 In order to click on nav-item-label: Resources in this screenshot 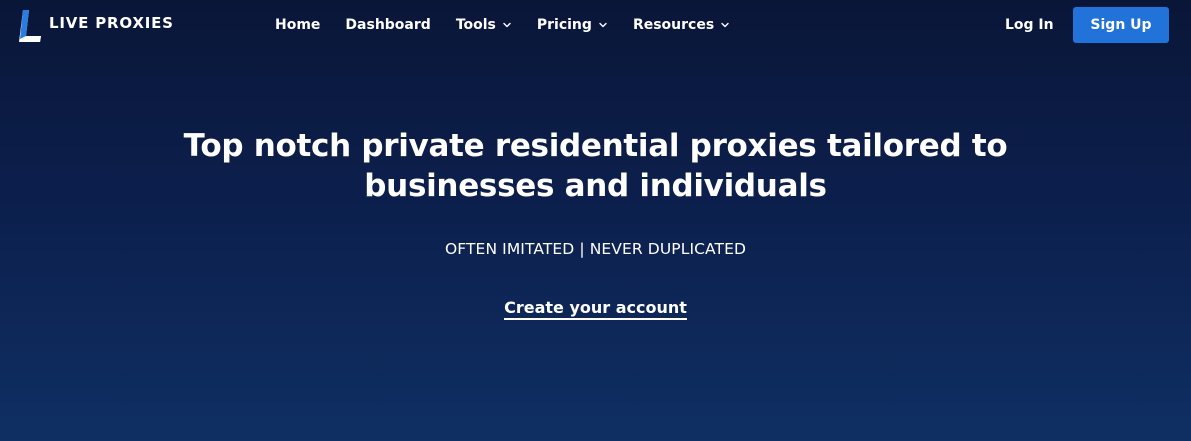, I will do `click(673, 25)`.